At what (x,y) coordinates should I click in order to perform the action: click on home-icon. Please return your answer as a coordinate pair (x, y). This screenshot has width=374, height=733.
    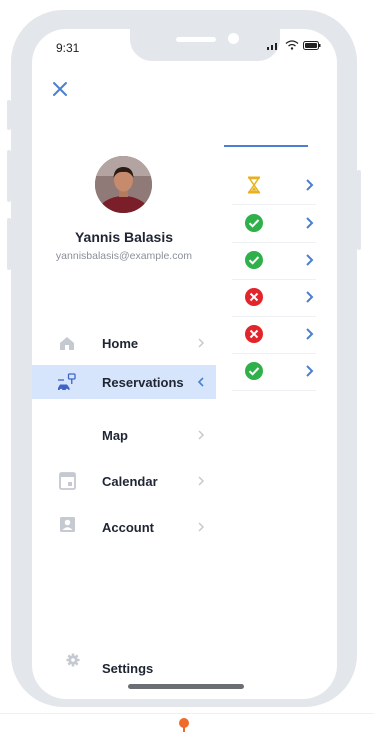
    Looking at the image, I should click on (67, 343).